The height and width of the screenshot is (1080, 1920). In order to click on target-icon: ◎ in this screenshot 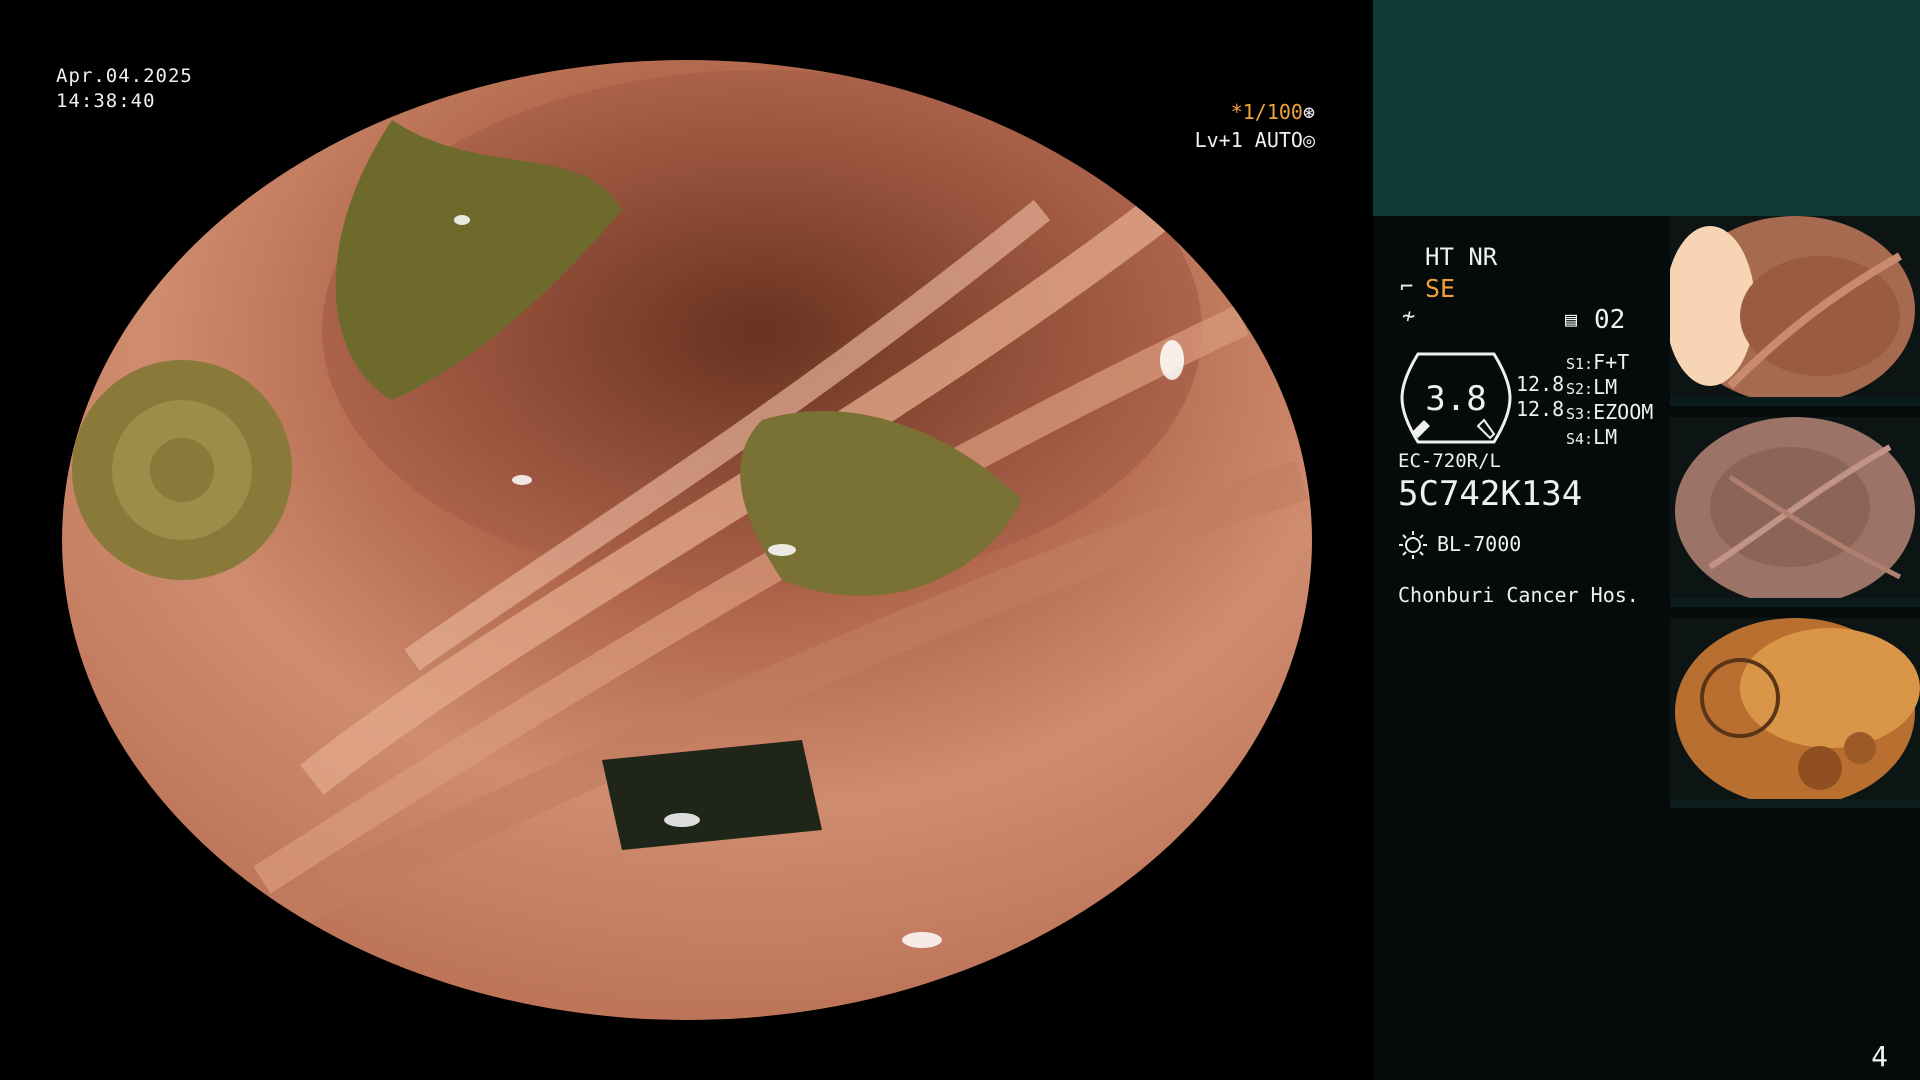, I will do `click(1308, 140)`.